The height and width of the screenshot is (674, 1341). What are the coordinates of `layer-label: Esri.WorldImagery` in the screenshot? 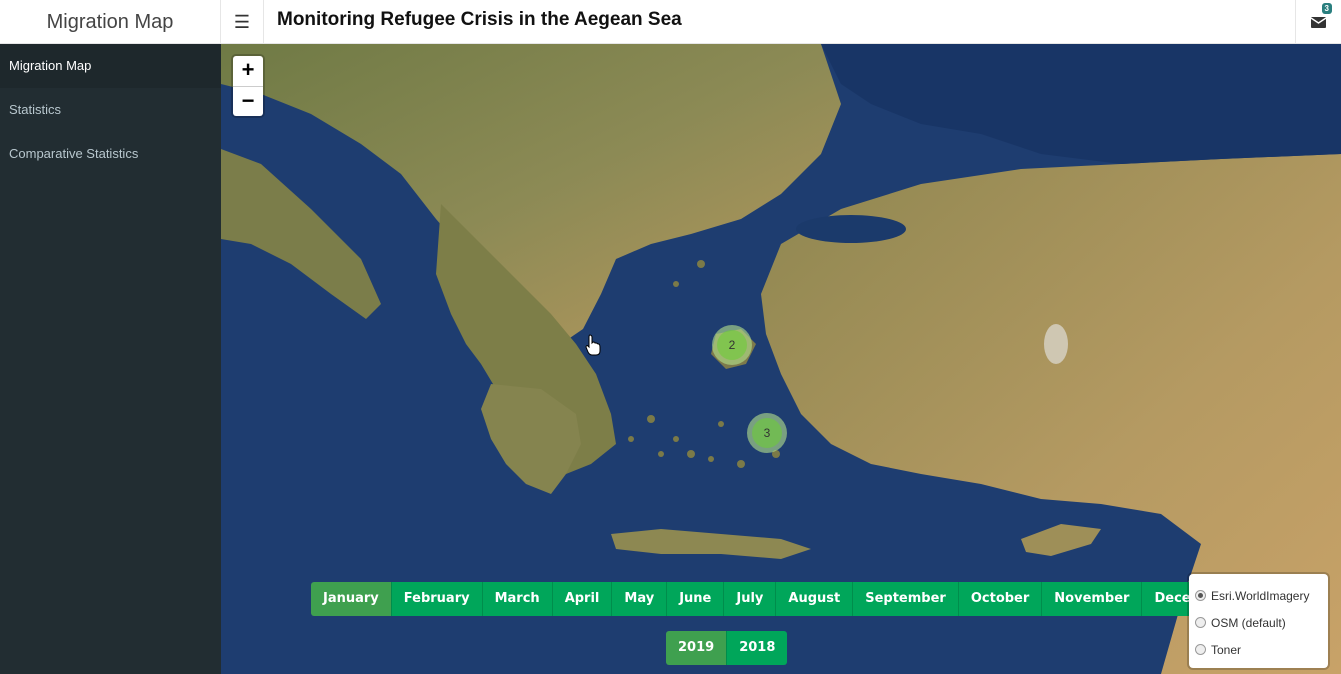 It's located at (1260, 595).